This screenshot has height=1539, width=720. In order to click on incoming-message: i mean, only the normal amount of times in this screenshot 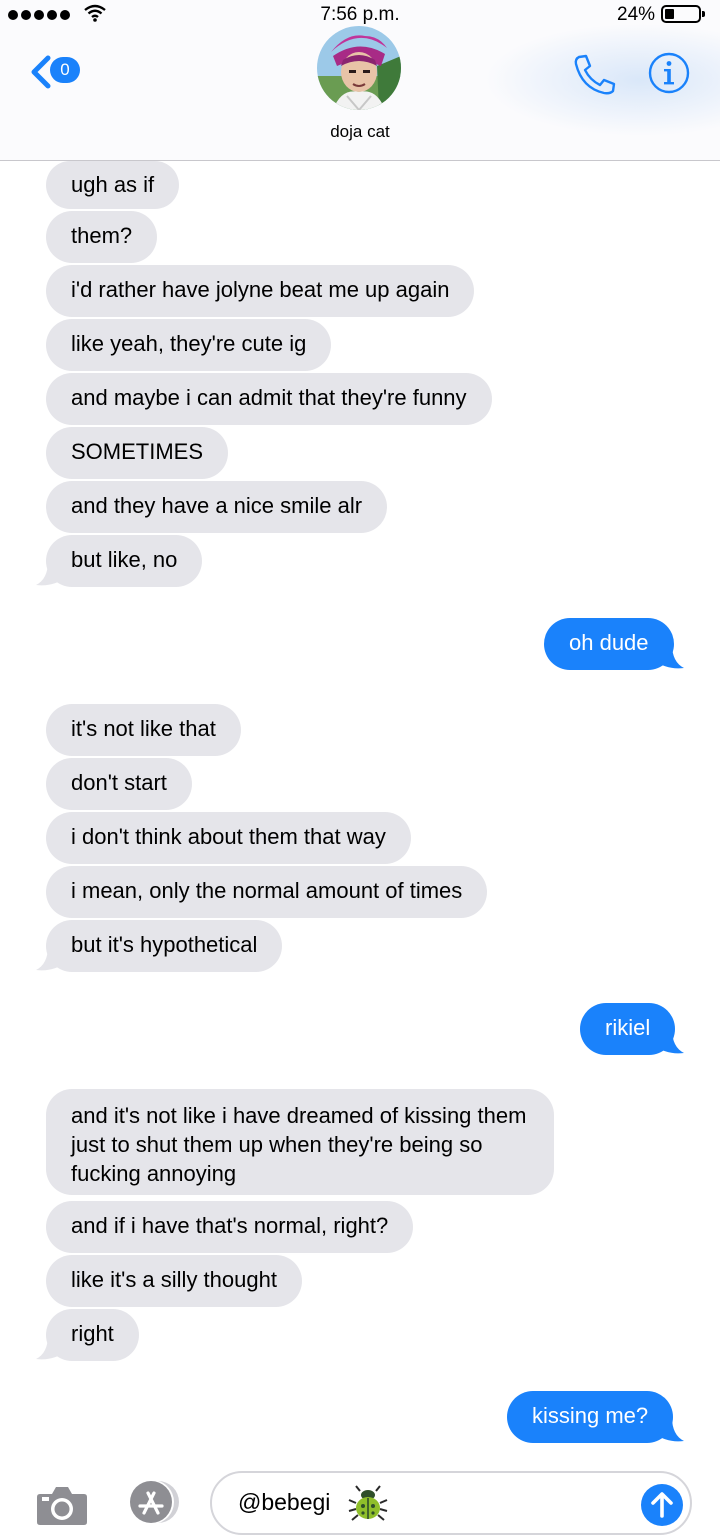, I will do `click(267, 892)`.